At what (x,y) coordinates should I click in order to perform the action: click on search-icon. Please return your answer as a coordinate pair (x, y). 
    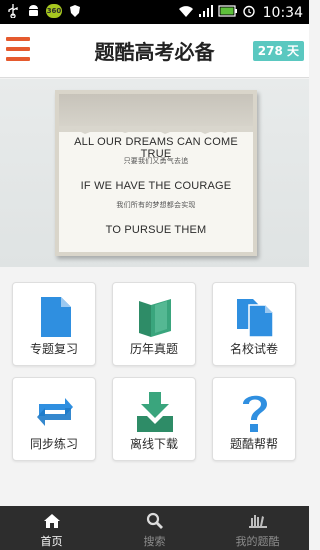
    Looking at the image, I should click on (154, 520).